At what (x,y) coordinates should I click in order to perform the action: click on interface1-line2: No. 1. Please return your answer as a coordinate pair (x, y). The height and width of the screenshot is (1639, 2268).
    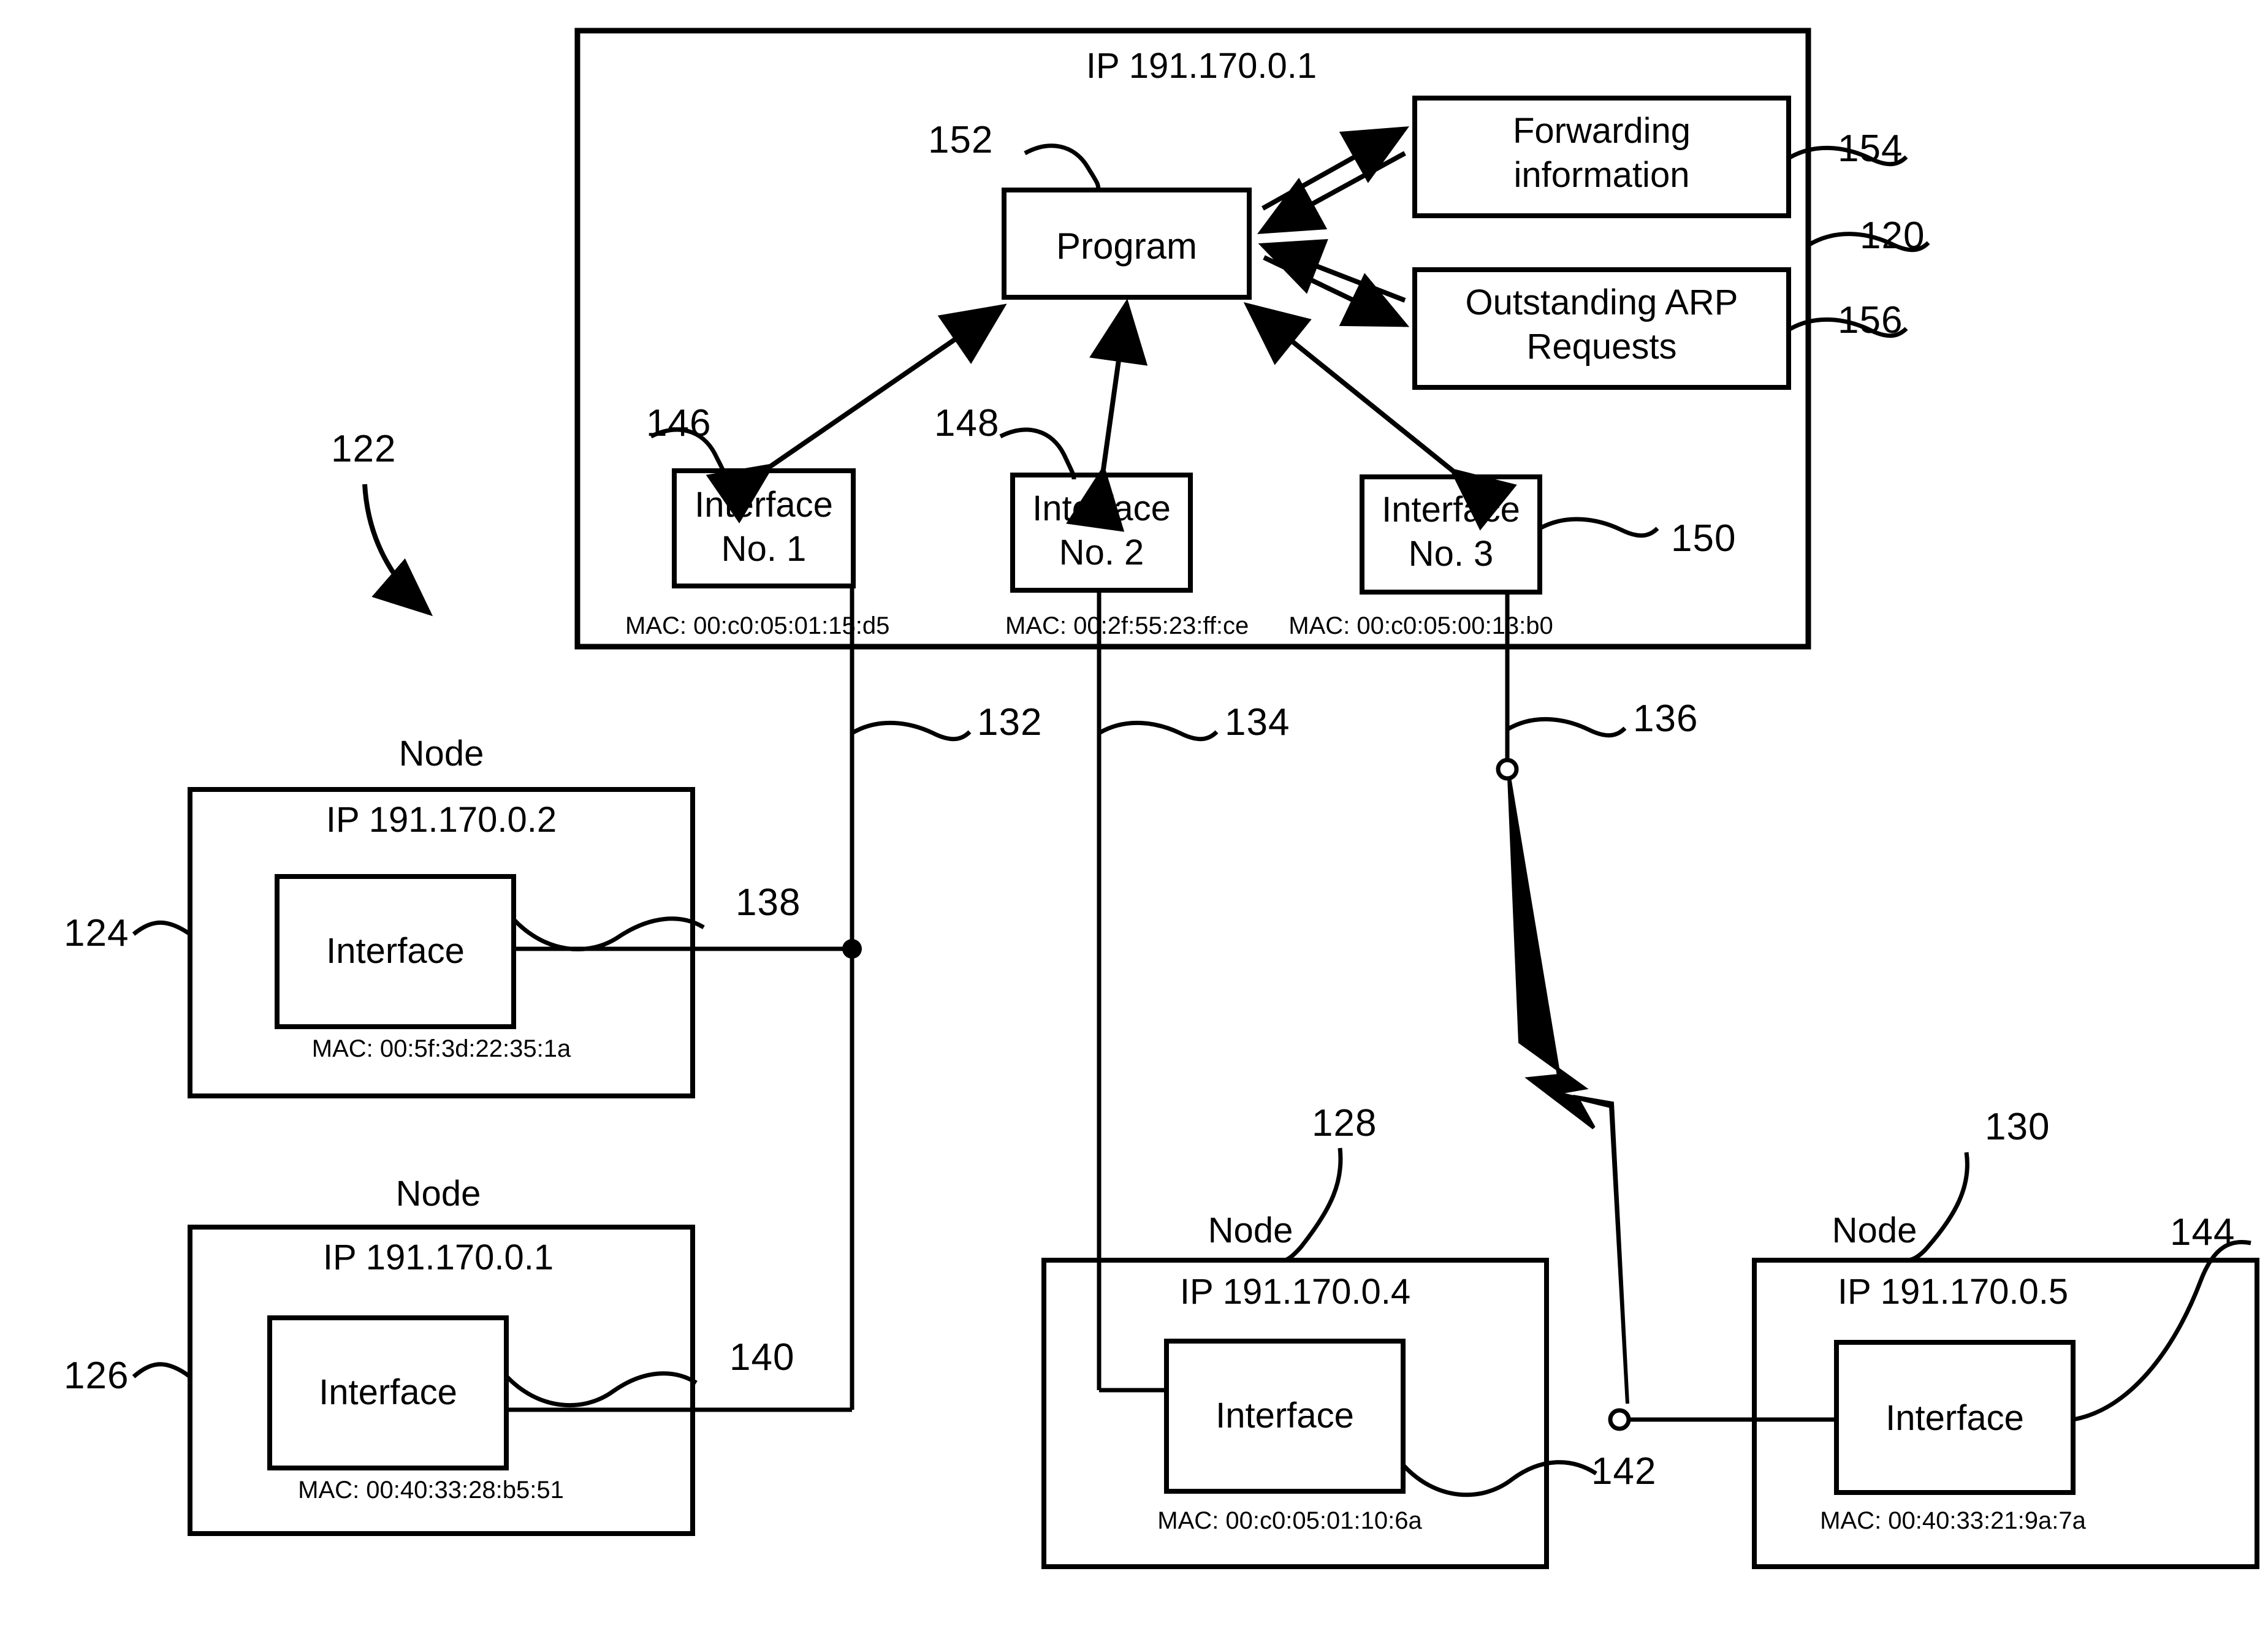
    Looking at the image, I should click on (764, 549).